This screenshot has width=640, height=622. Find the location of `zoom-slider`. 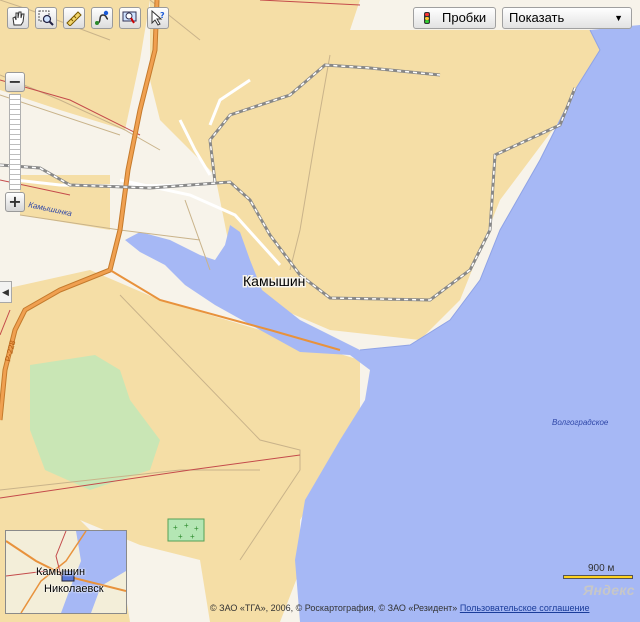

zoom-slider is located at coordinates (15, 142).